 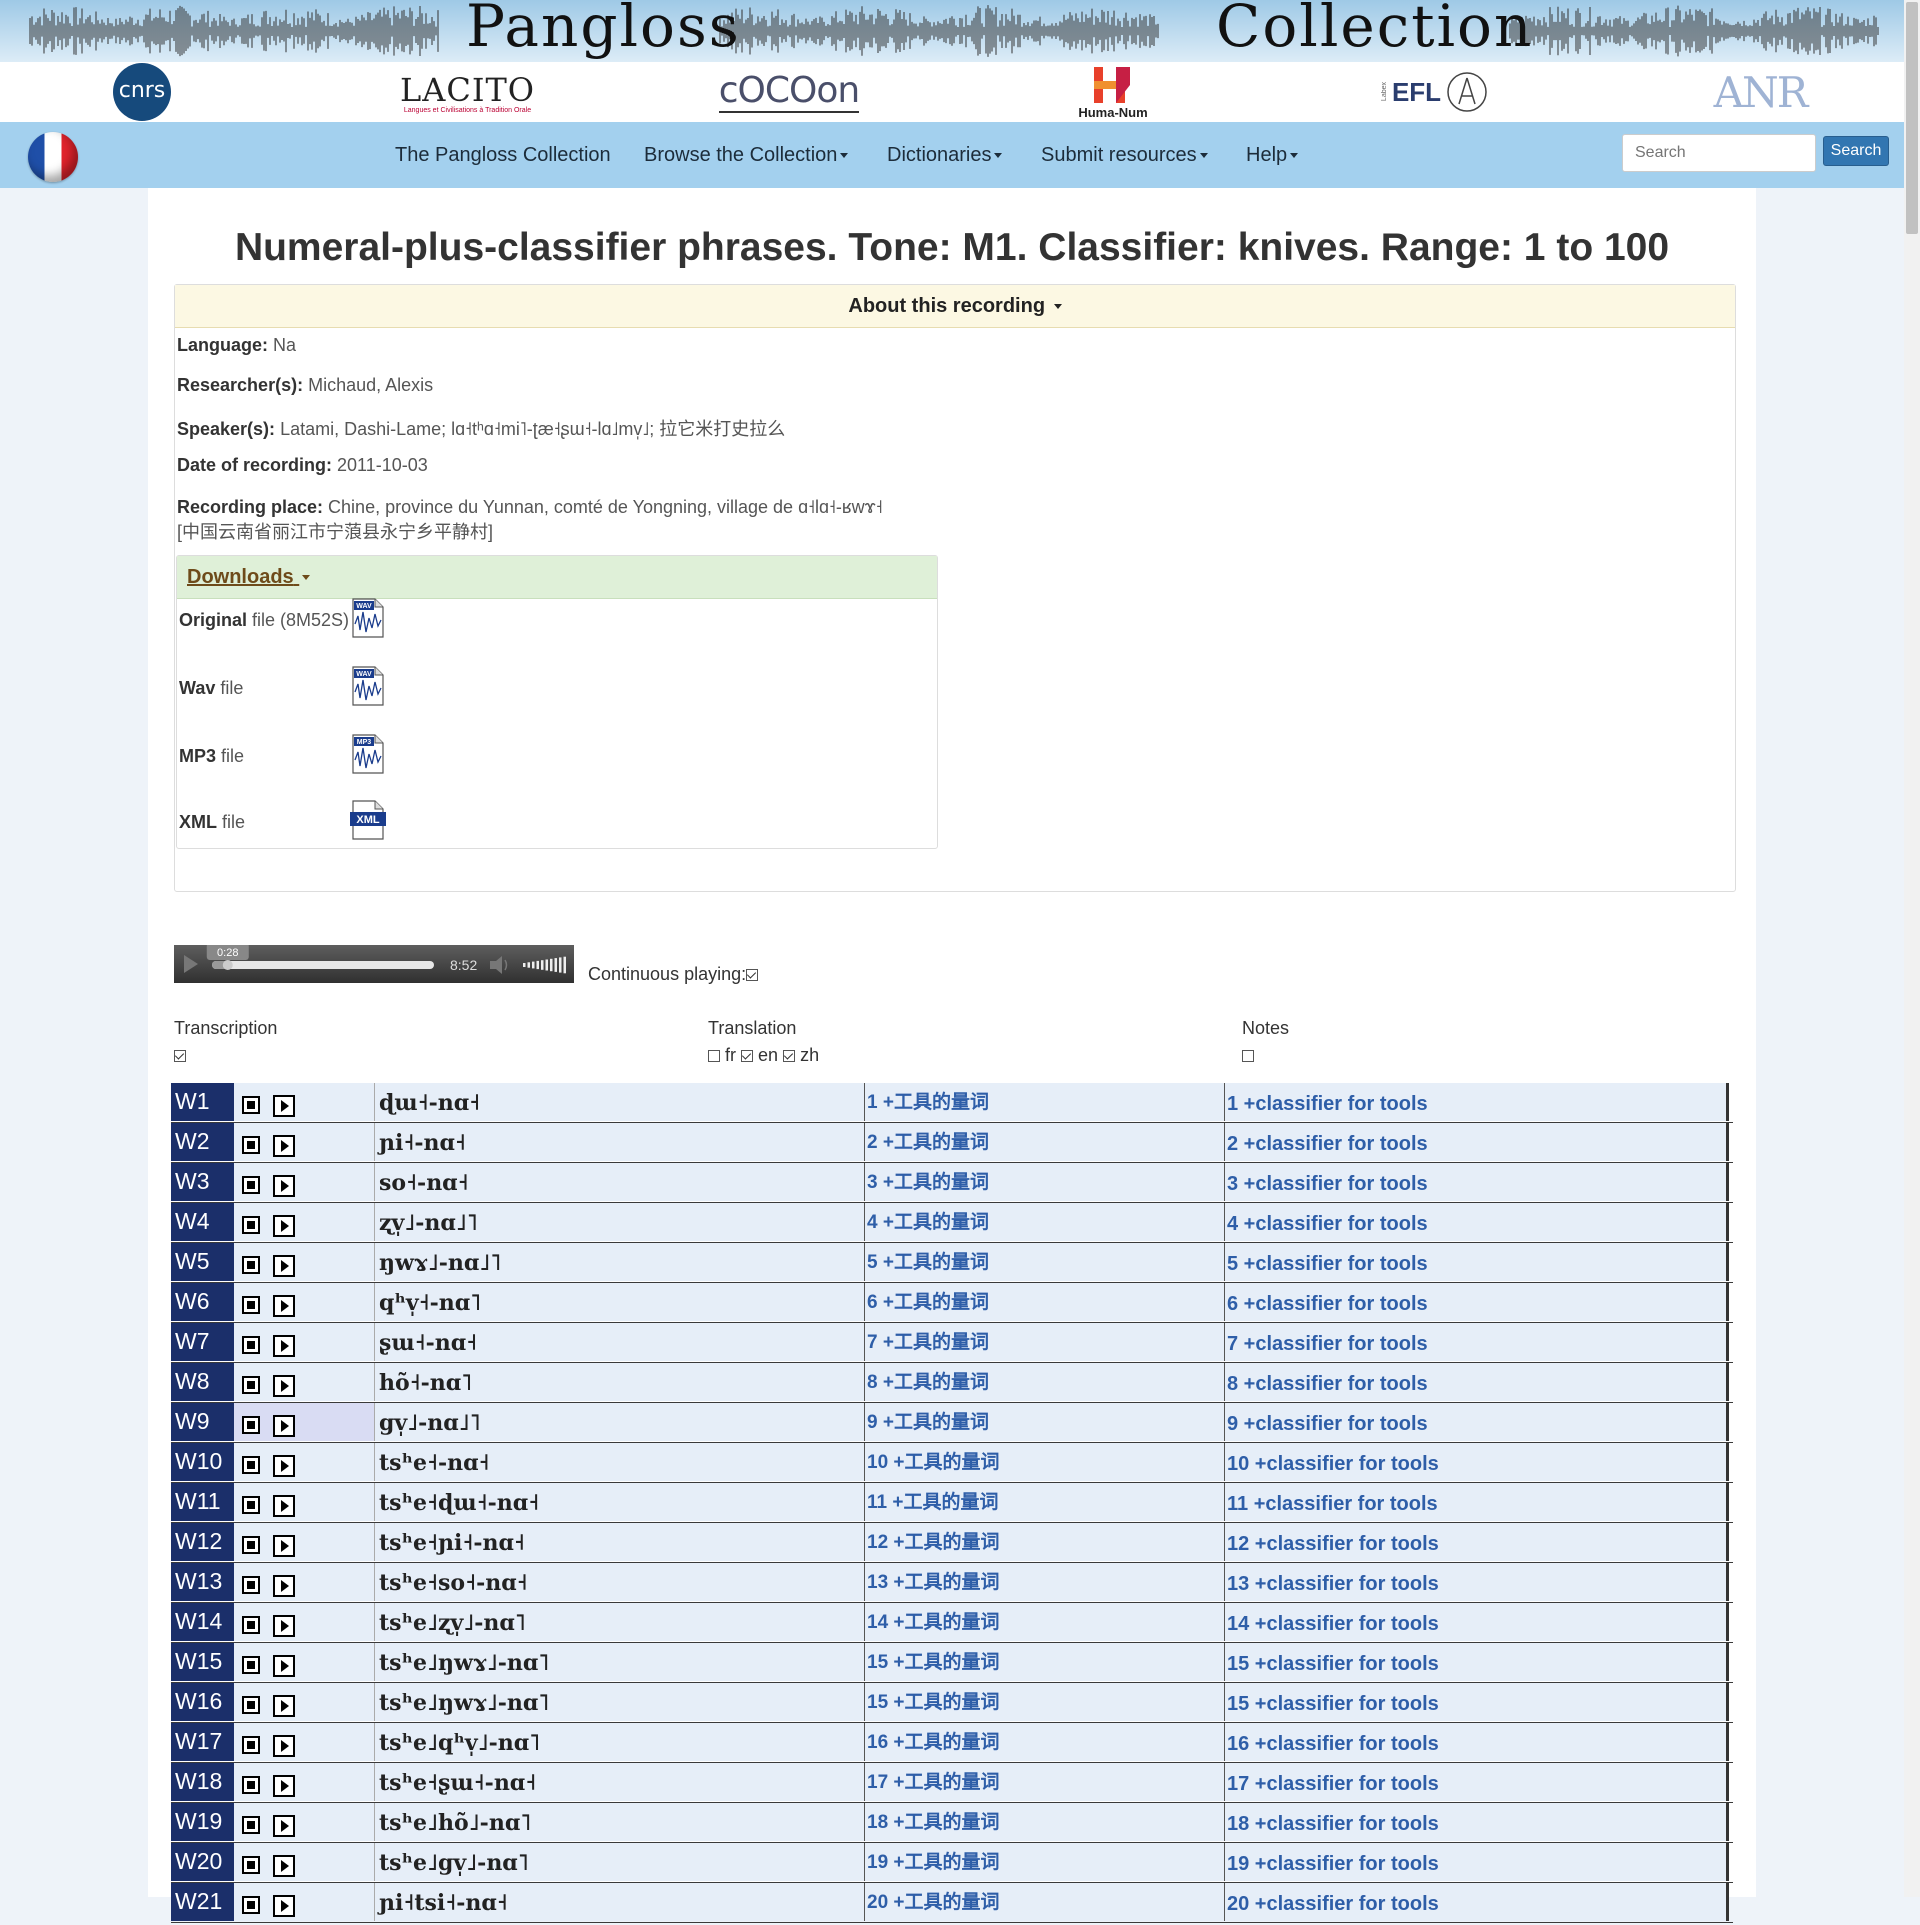 What do you see at coordinates (249, 577) in the screenshot?
I see `downloads-toggle: Downloads` at bounding box center [249, 577].